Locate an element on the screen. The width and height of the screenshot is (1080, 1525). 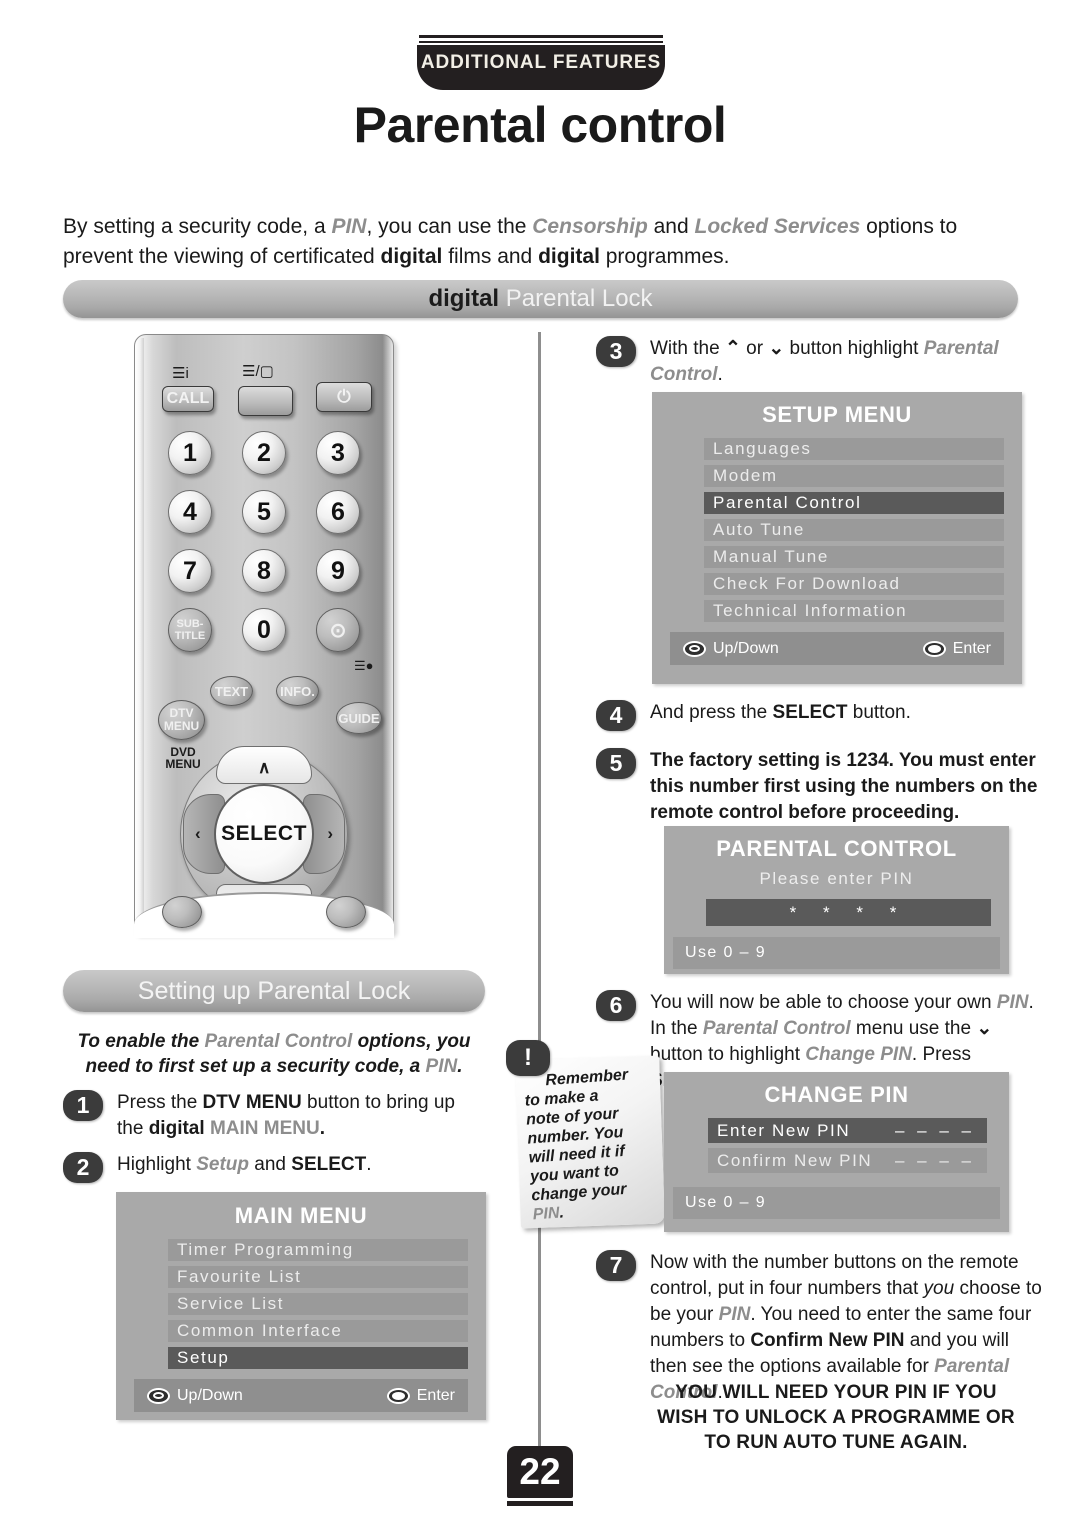
step1-digital: digital is located at coordinates (176, 1128).